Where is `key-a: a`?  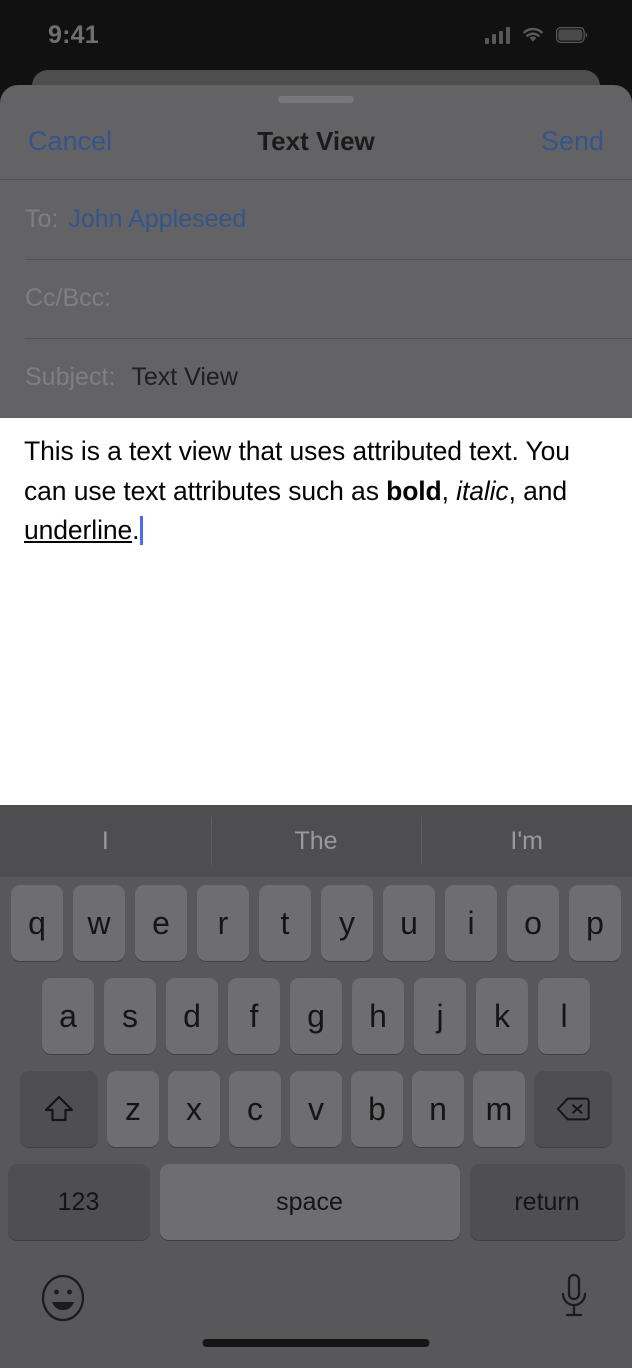 key-a: a is located at coordinates (68, 1016).